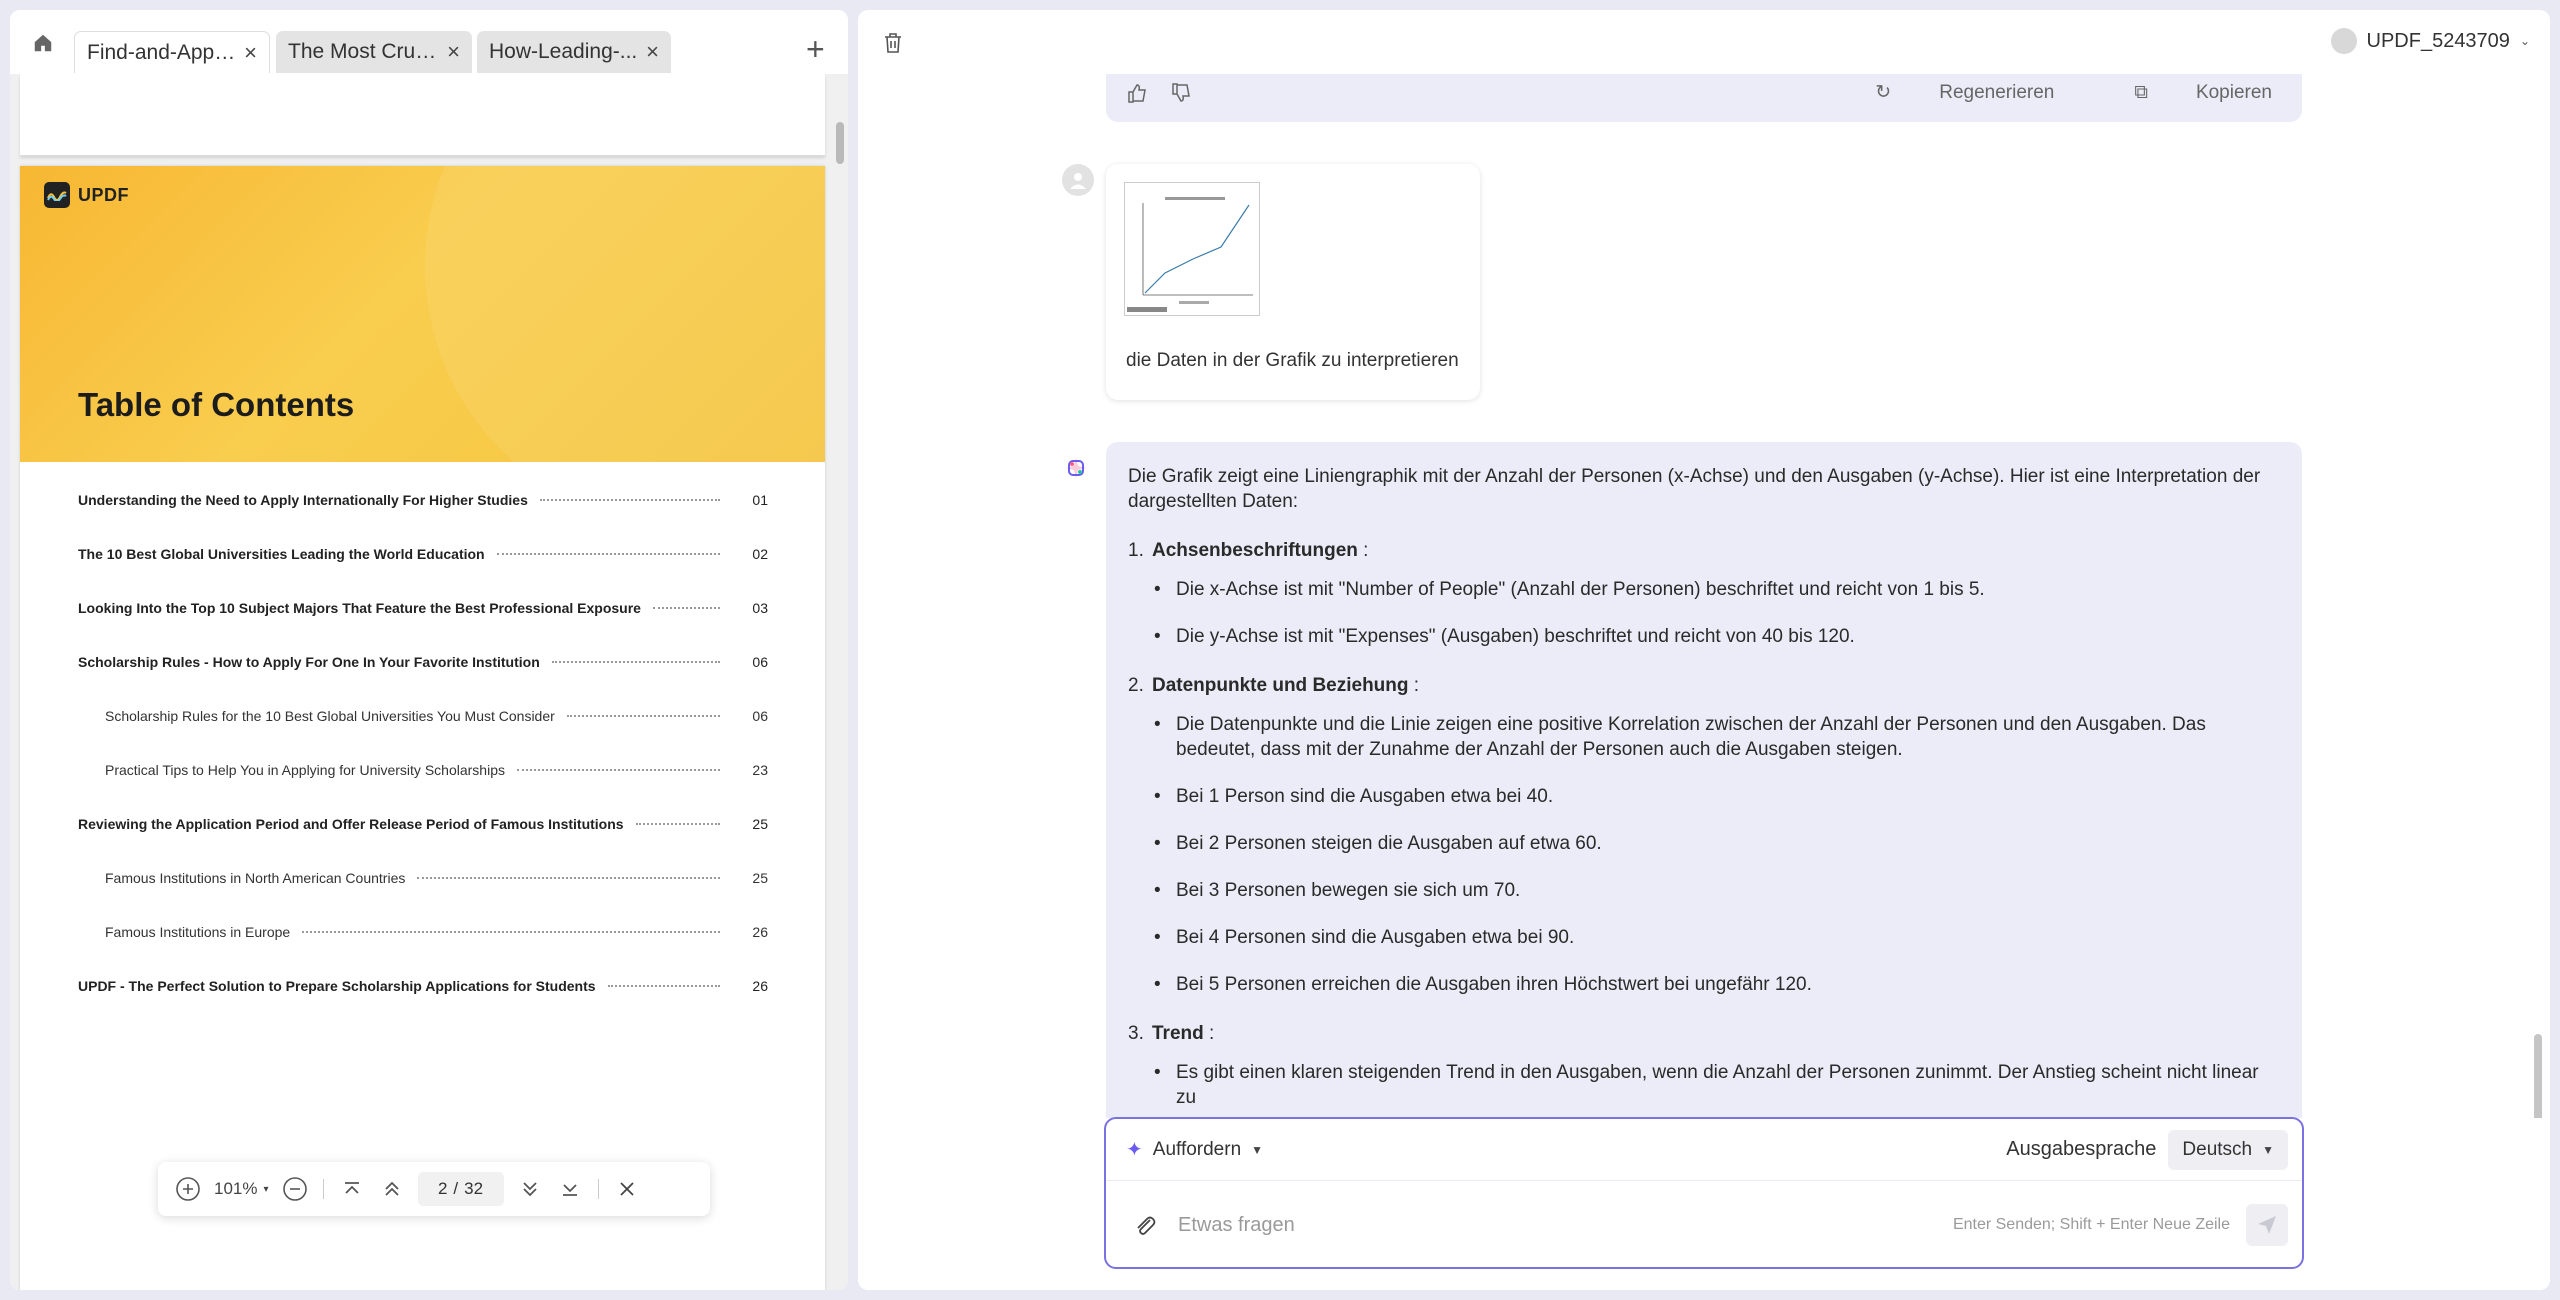 The width and height of the screenshot is (2560, 1300). I want to click on output-language-label: Ausgabesprache, so click(2081, 1149).